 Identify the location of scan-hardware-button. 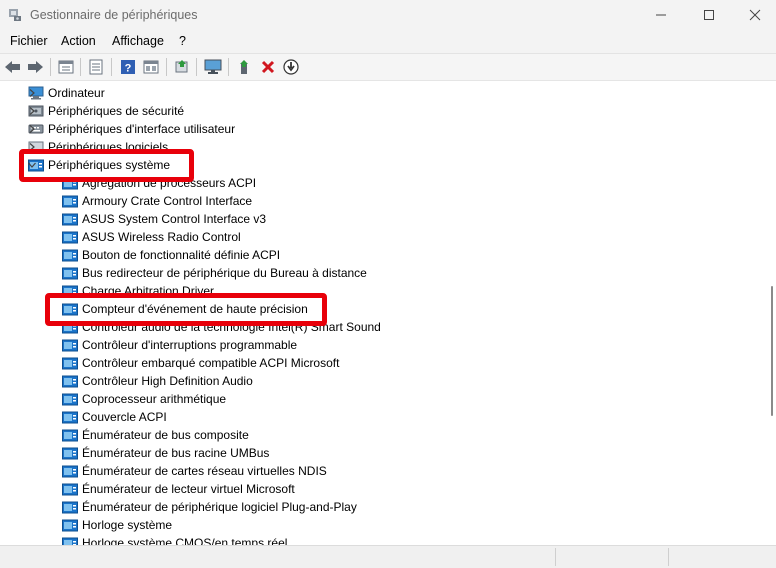
(213, 67).